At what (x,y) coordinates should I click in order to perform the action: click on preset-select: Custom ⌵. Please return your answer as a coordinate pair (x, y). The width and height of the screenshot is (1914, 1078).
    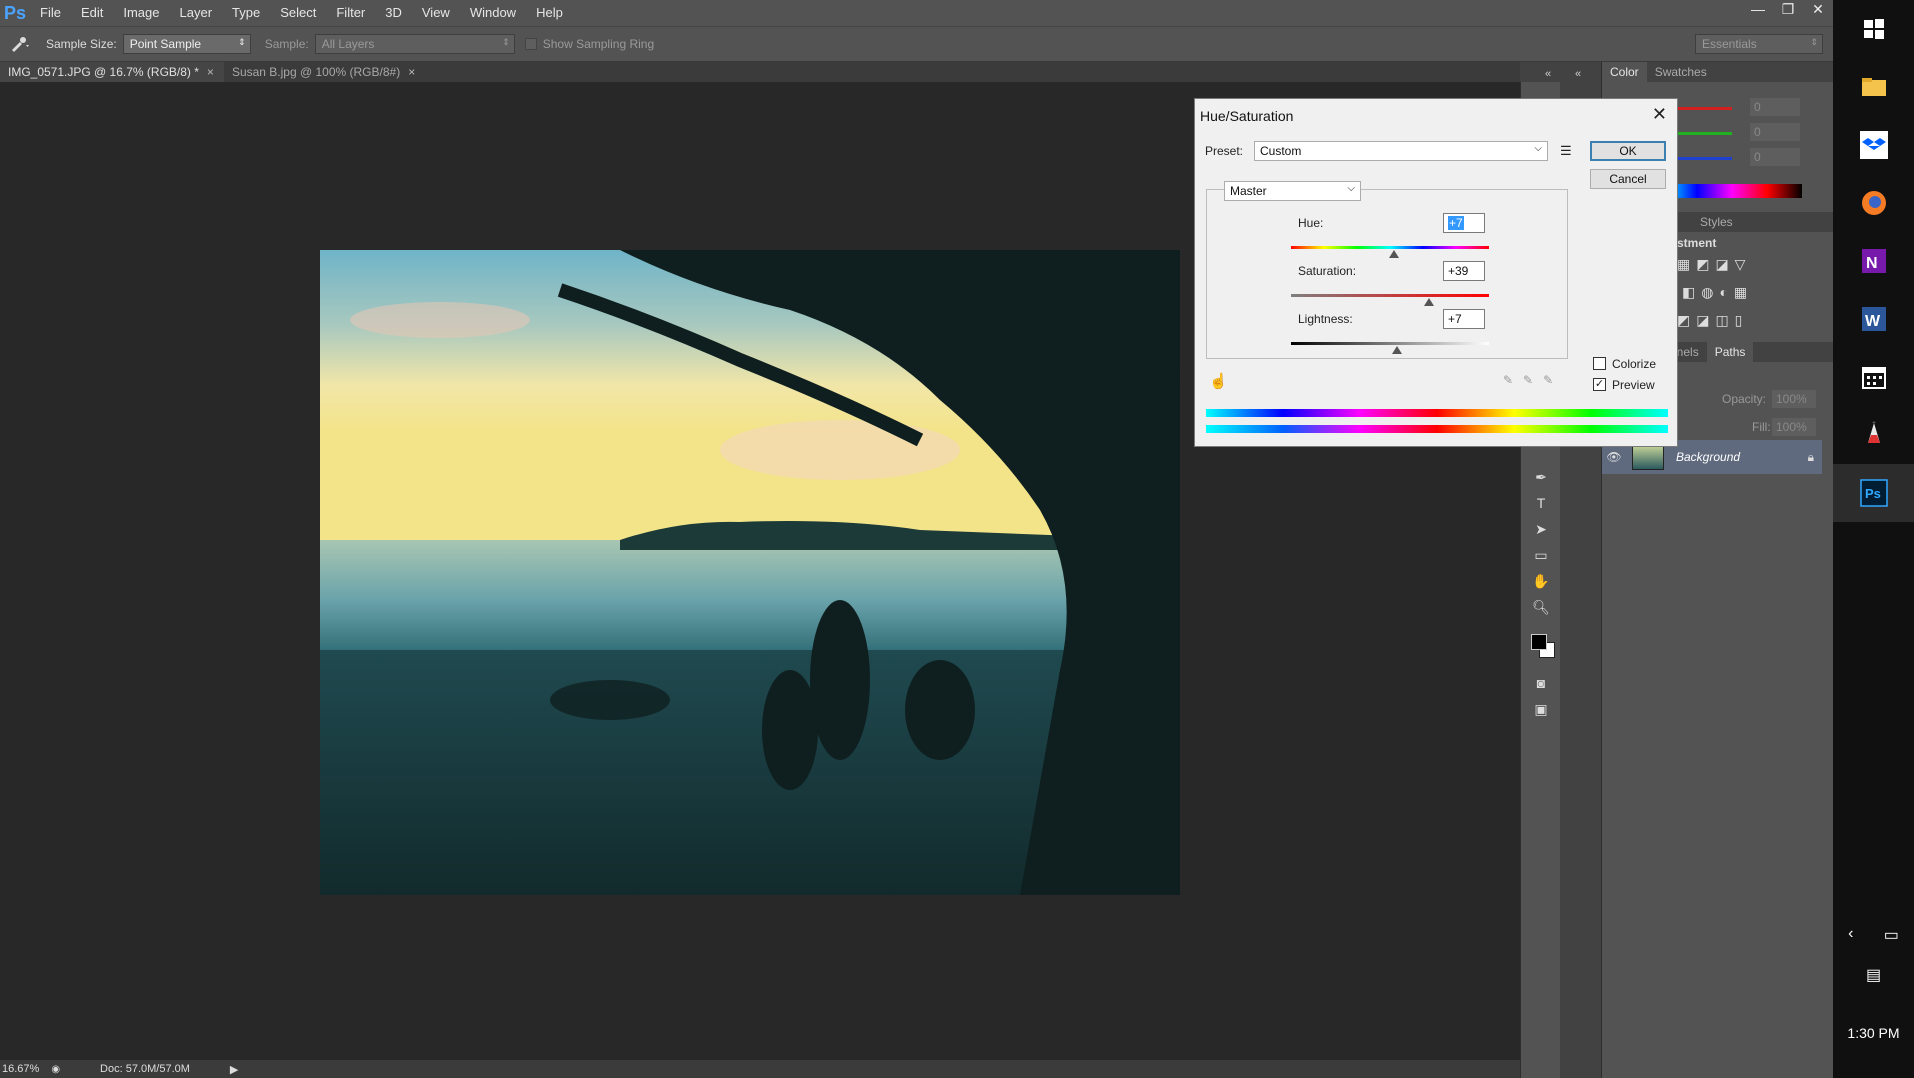
    Looking at the image, I should click on (1401, 151).